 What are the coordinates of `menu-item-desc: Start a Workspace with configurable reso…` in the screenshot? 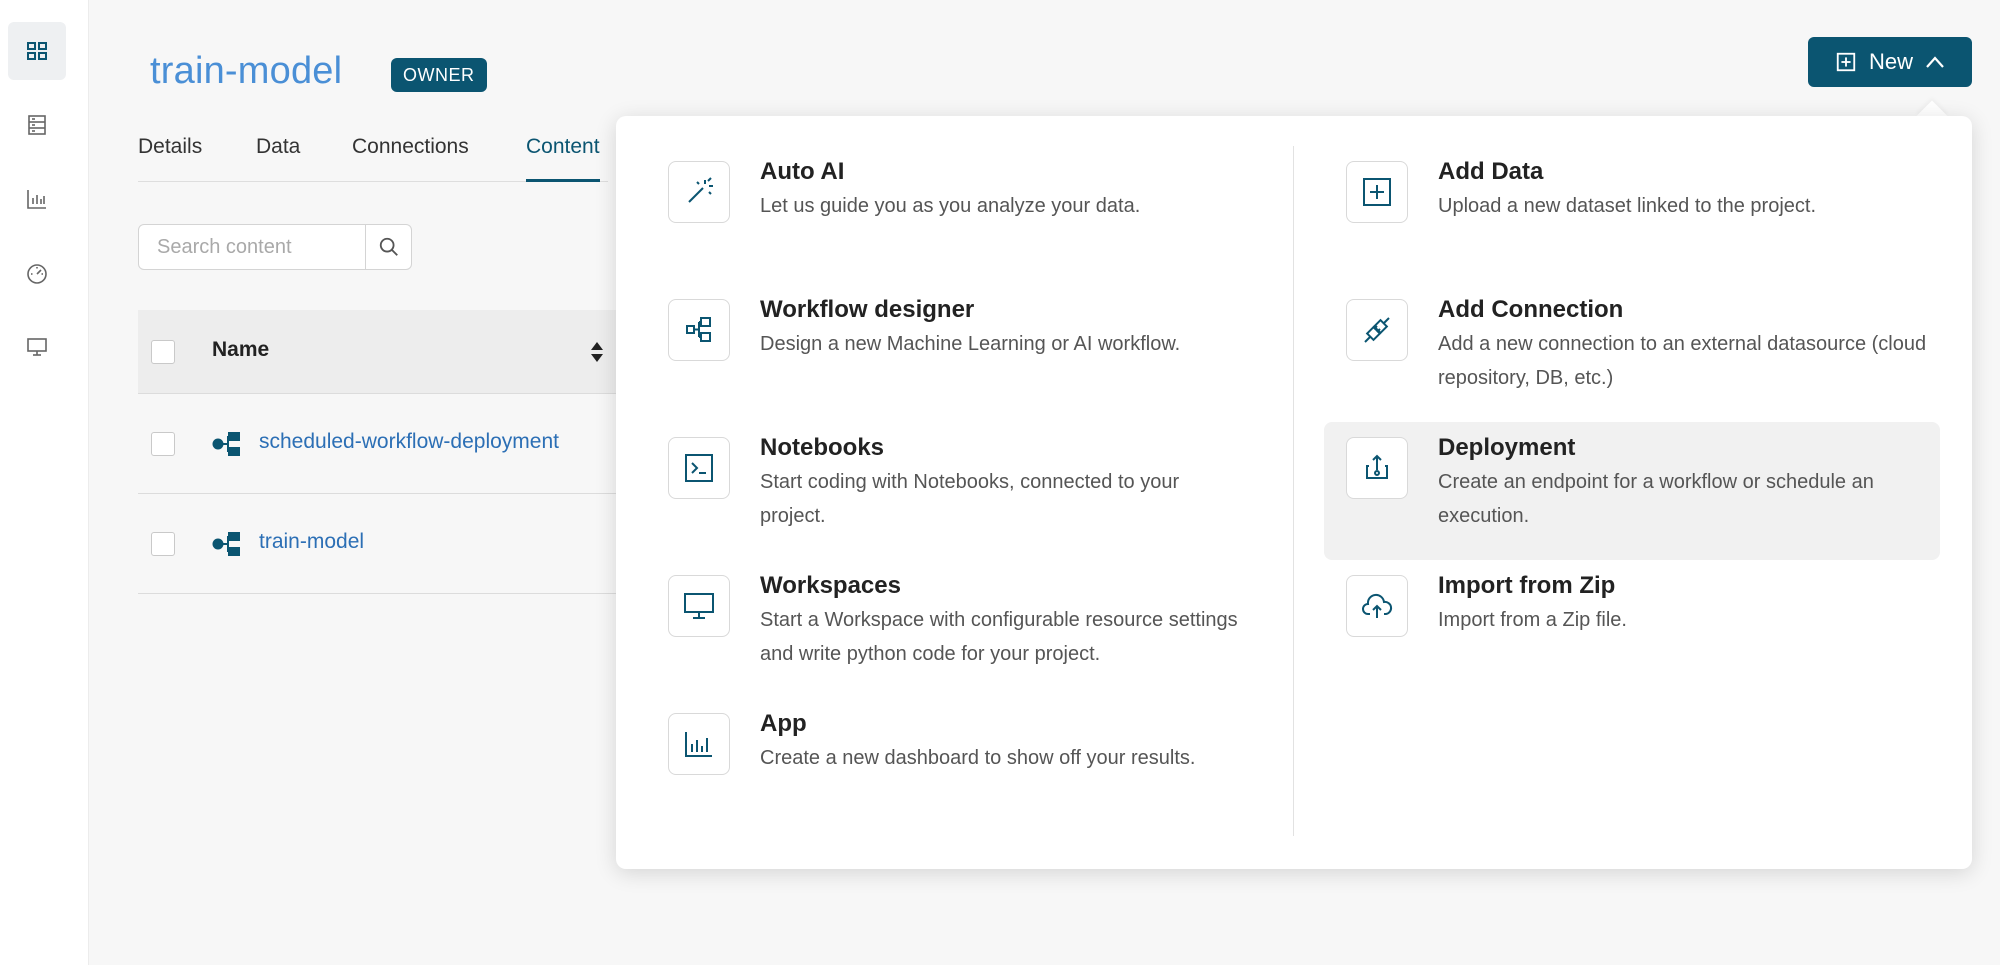 It's located at (999, 637).